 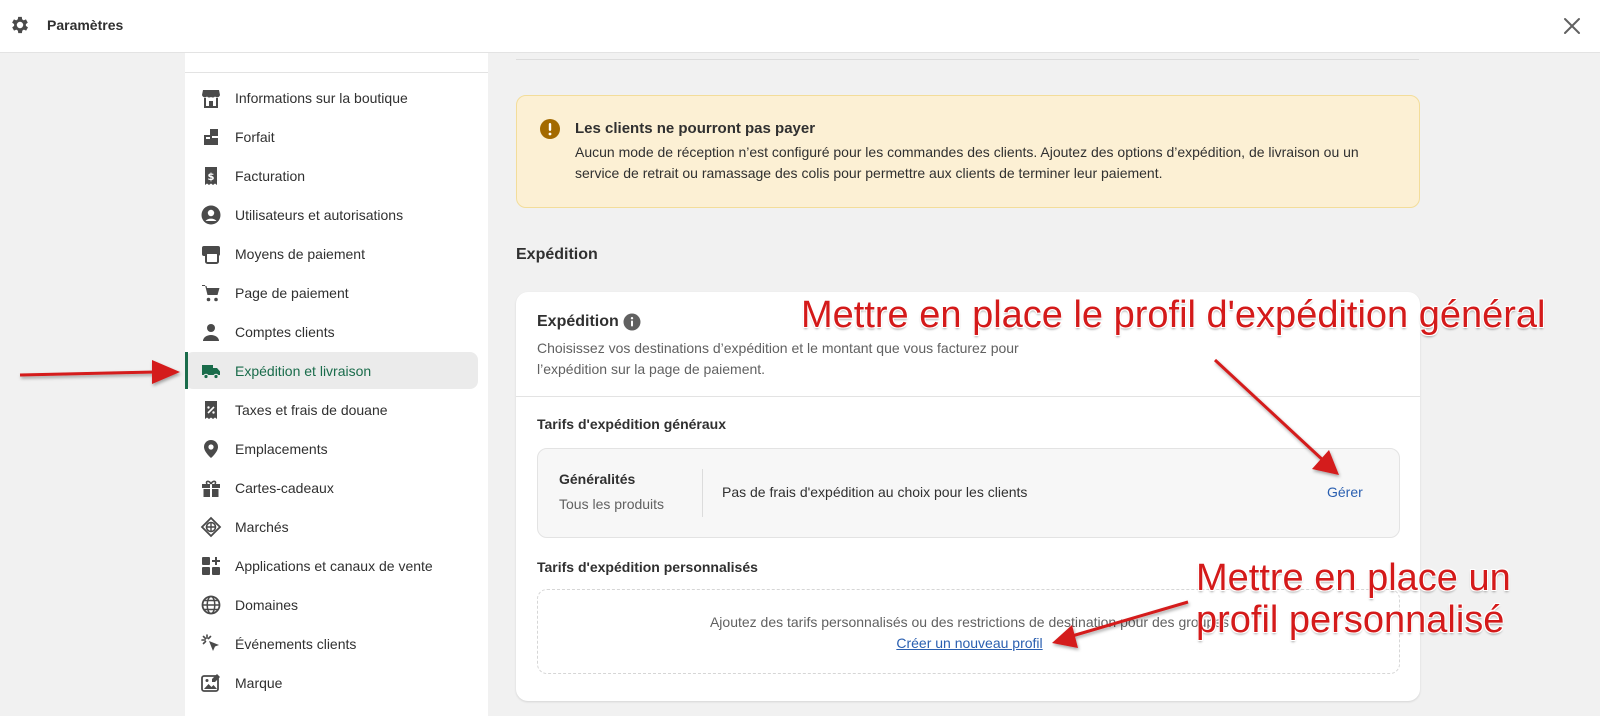 What do you see at coordinates (303, 371) in the screenshot?
I see `sidebar-item-label: Expédition et livraison` at bounding box center [303, 371].